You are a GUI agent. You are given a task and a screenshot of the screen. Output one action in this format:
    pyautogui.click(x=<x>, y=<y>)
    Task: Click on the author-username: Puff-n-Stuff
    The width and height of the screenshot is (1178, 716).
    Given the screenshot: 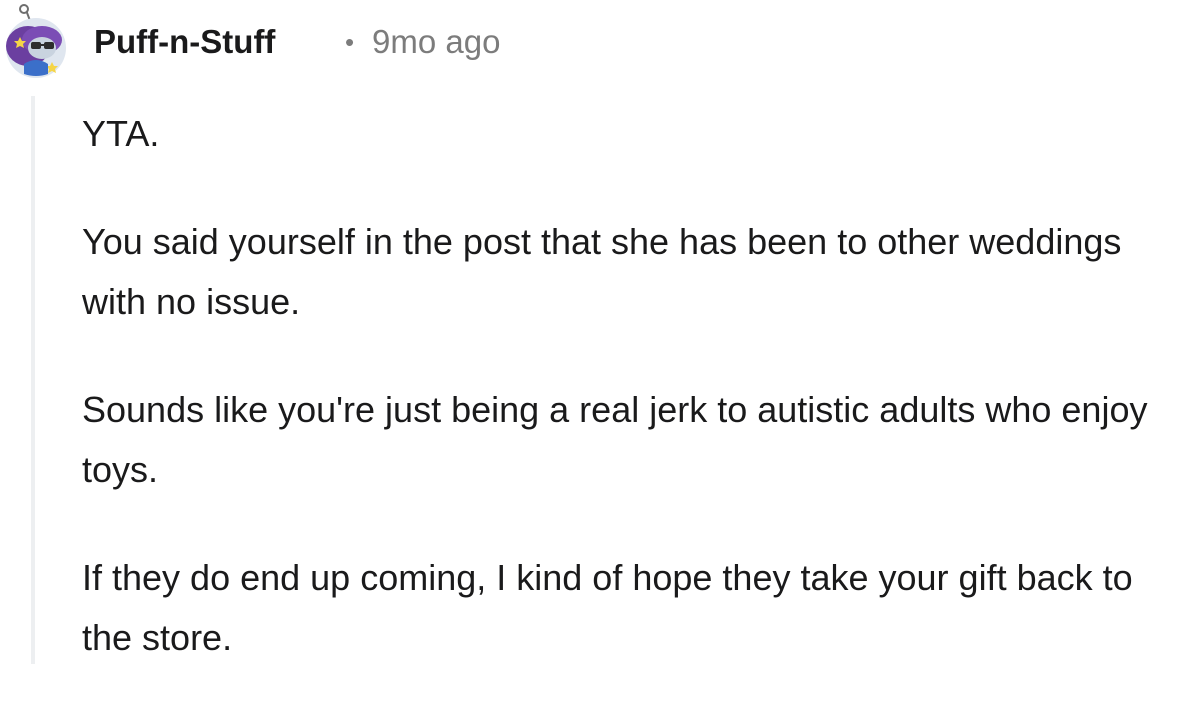 What is the action you would take?
    pyautogui.click(x=184, y=42)
    